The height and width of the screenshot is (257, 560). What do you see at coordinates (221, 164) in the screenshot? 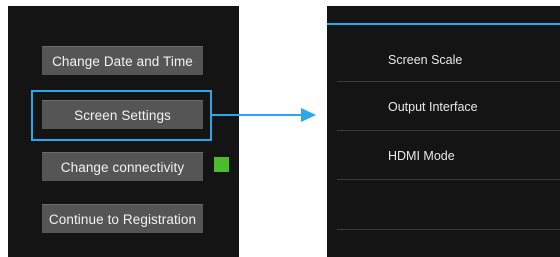
I see `connectivity-status-indicator` at bounding box center [221, 164].